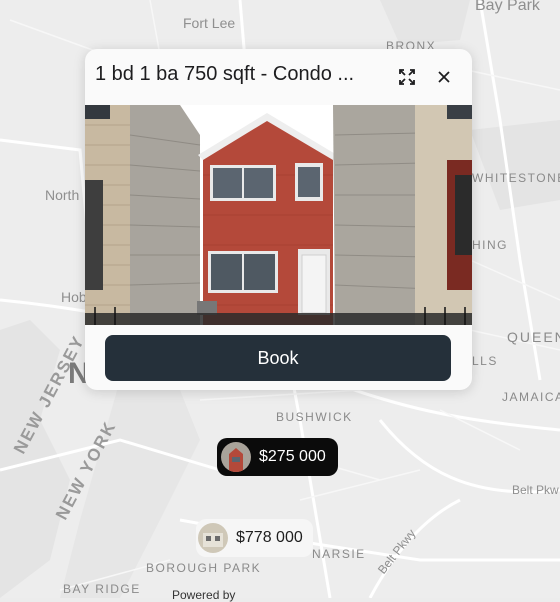 This screenshot has height=602, width=560. I want to click on book-button: Book, so click(278, 358).